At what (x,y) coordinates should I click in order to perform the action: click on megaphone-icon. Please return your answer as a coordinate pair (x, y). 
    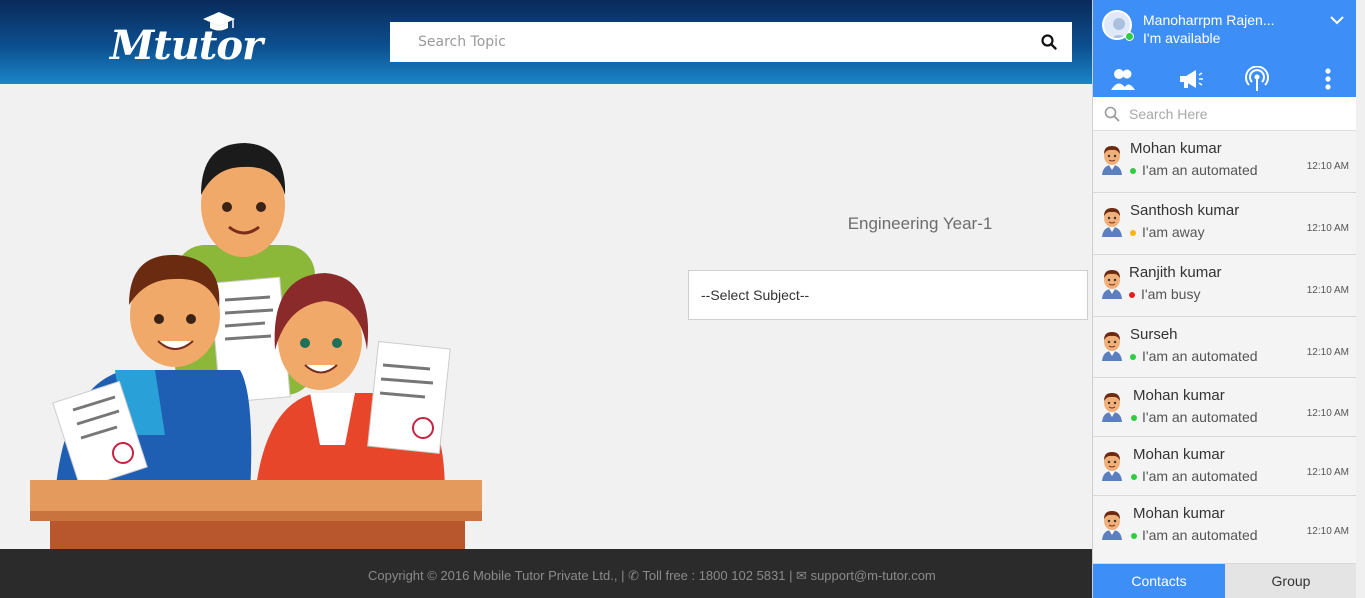
    Looking at the image, I should click on (1190, 79).